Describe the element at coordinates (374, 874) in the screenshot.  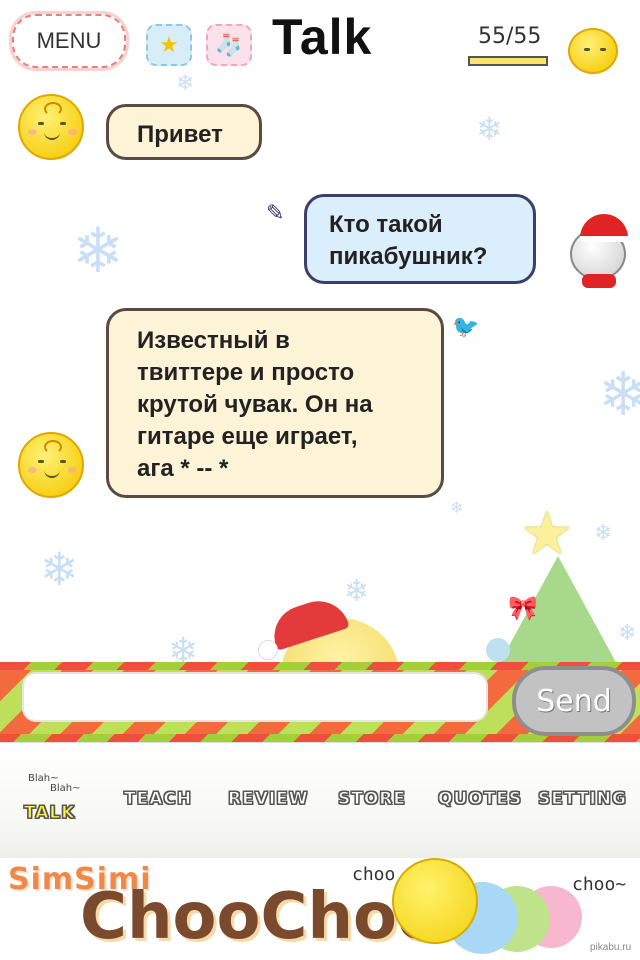
I see `banner-caption: choo` at that location.